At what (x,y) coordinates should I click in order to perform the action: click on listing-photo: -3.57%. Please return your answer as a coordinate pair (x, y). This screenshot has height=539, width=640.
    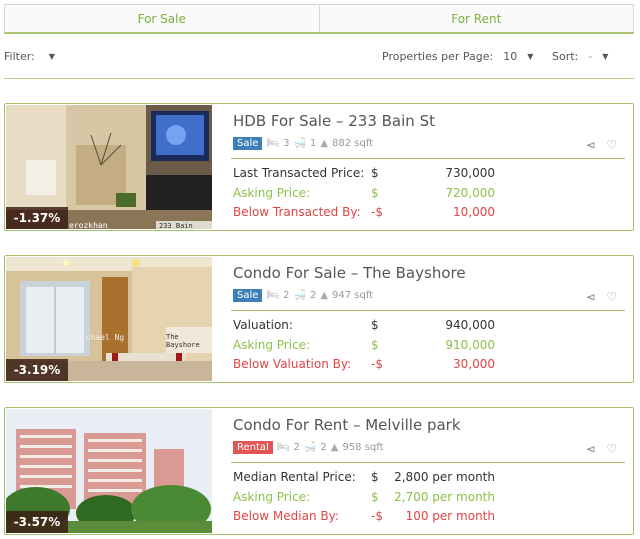
    Looking at the image, I should click on (109, 471).